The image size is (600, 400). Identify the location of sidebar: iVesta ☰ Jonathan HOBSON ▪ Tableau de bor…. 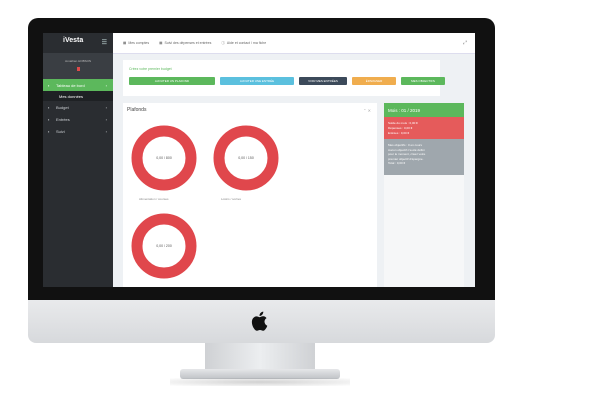
(78, 160).